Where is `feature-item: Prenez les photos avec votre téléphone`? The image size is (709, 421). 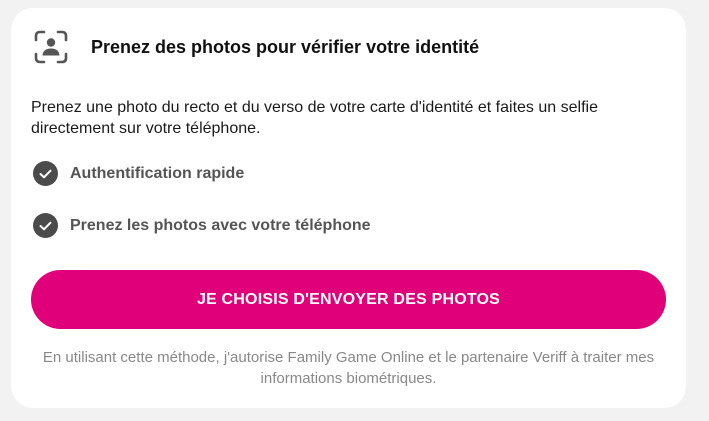
feature-item: Prenez les photos avec votre téléphone is located at coordinates (202, 225).